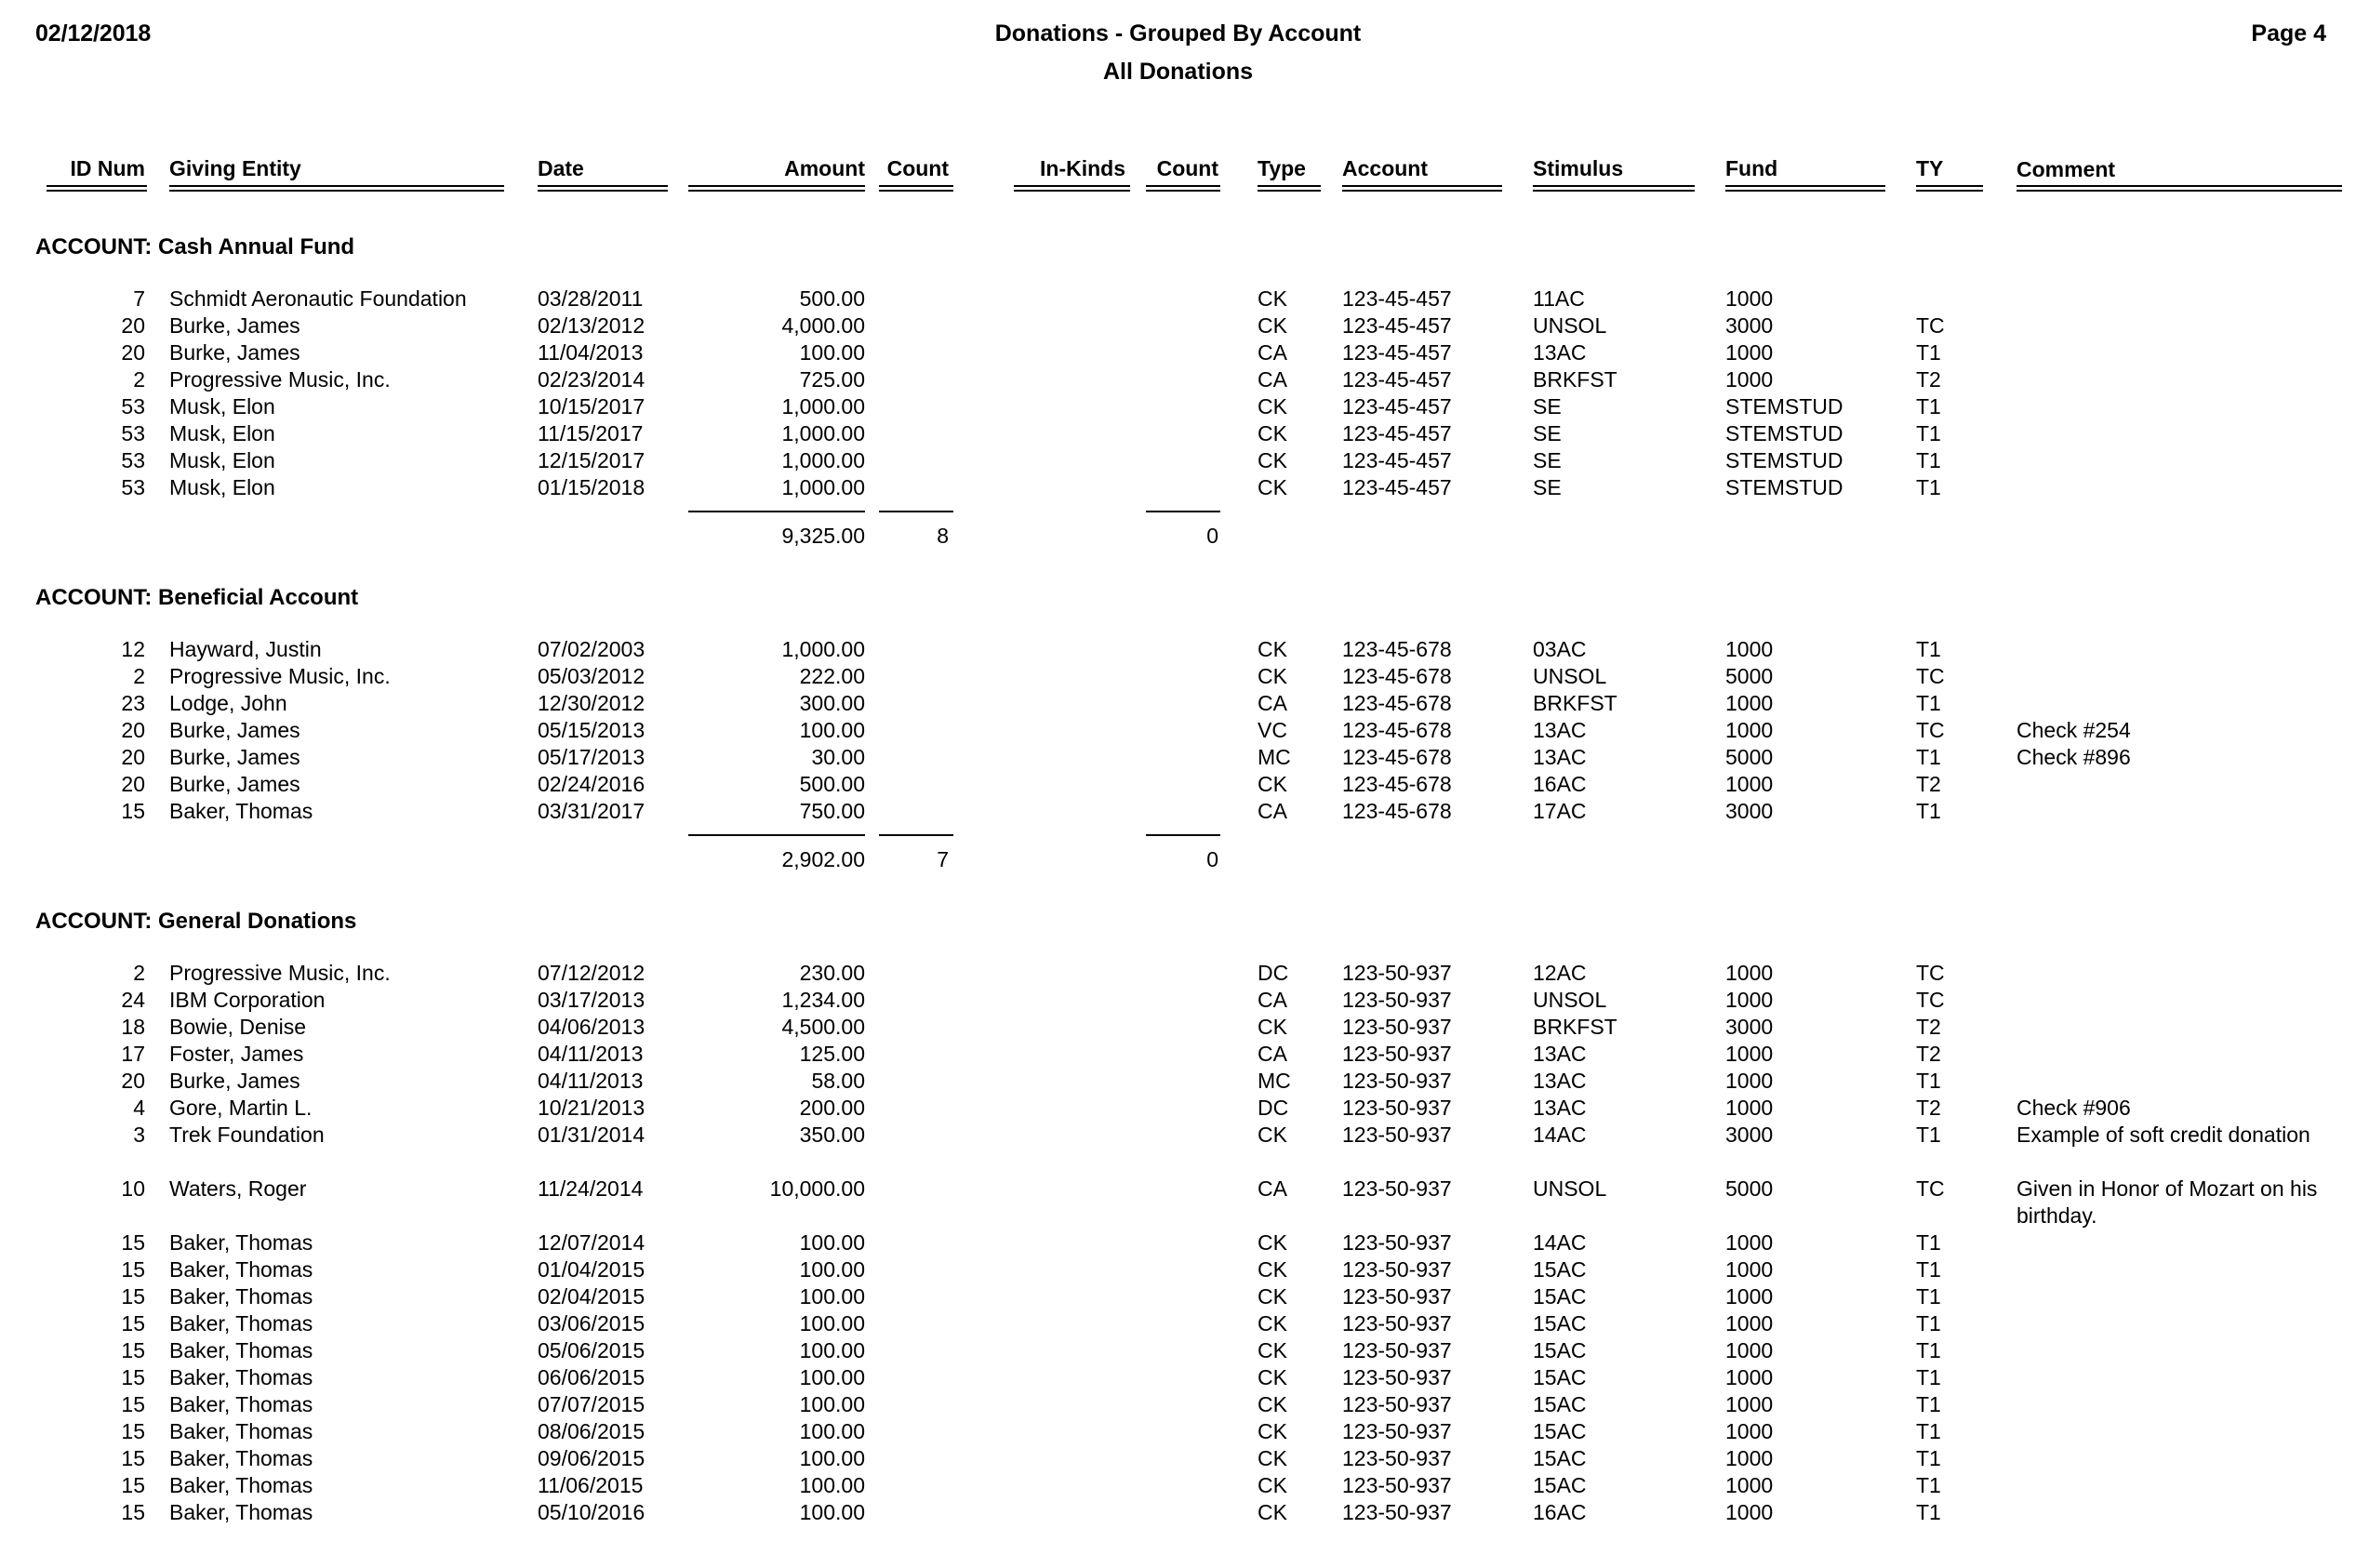 This screenshot has height=1568, width=2356. What do you see at coordinates (1272, 730) in the screenshot?
I see `cell-type: VC` at bounding box center [1272, 730].